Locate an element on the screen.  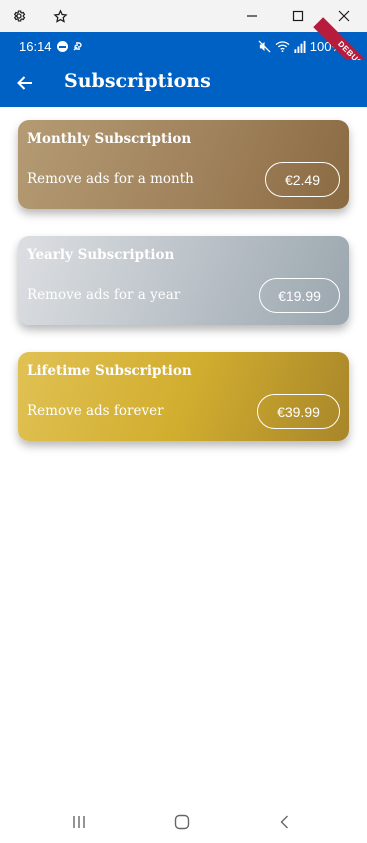
nav-back-button is located at coordinates (285, 822).